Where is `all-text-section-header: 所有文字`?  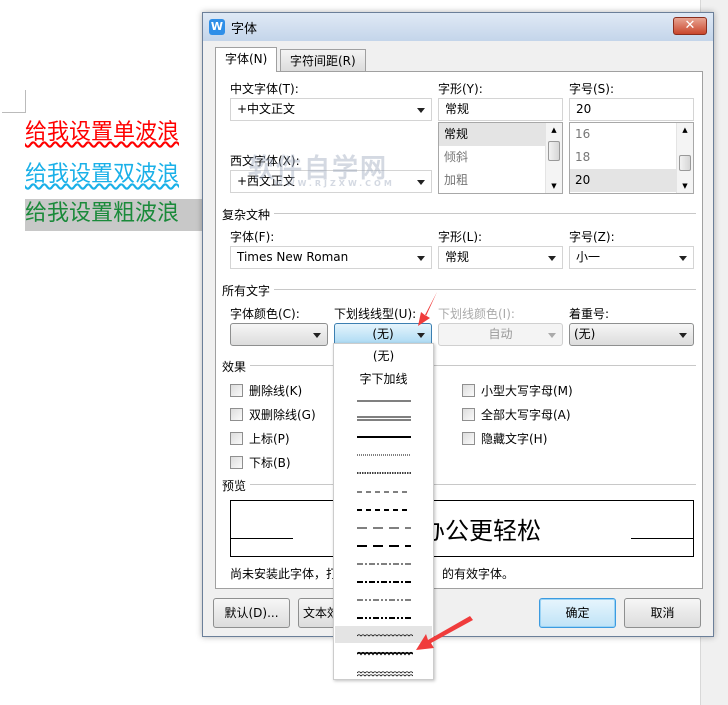 all-text-section-header: 所有文字 is located at coordinates (459, 290).